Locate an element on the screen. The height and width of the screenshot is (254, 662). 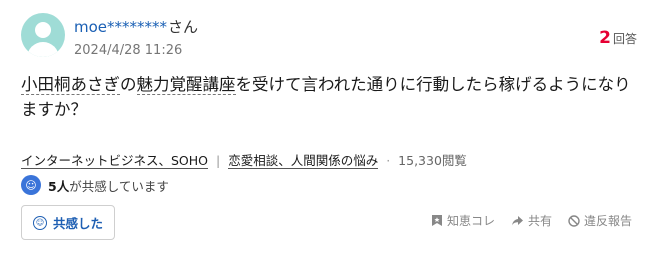
share-label: 共有 is located at coordinates (539, 221).